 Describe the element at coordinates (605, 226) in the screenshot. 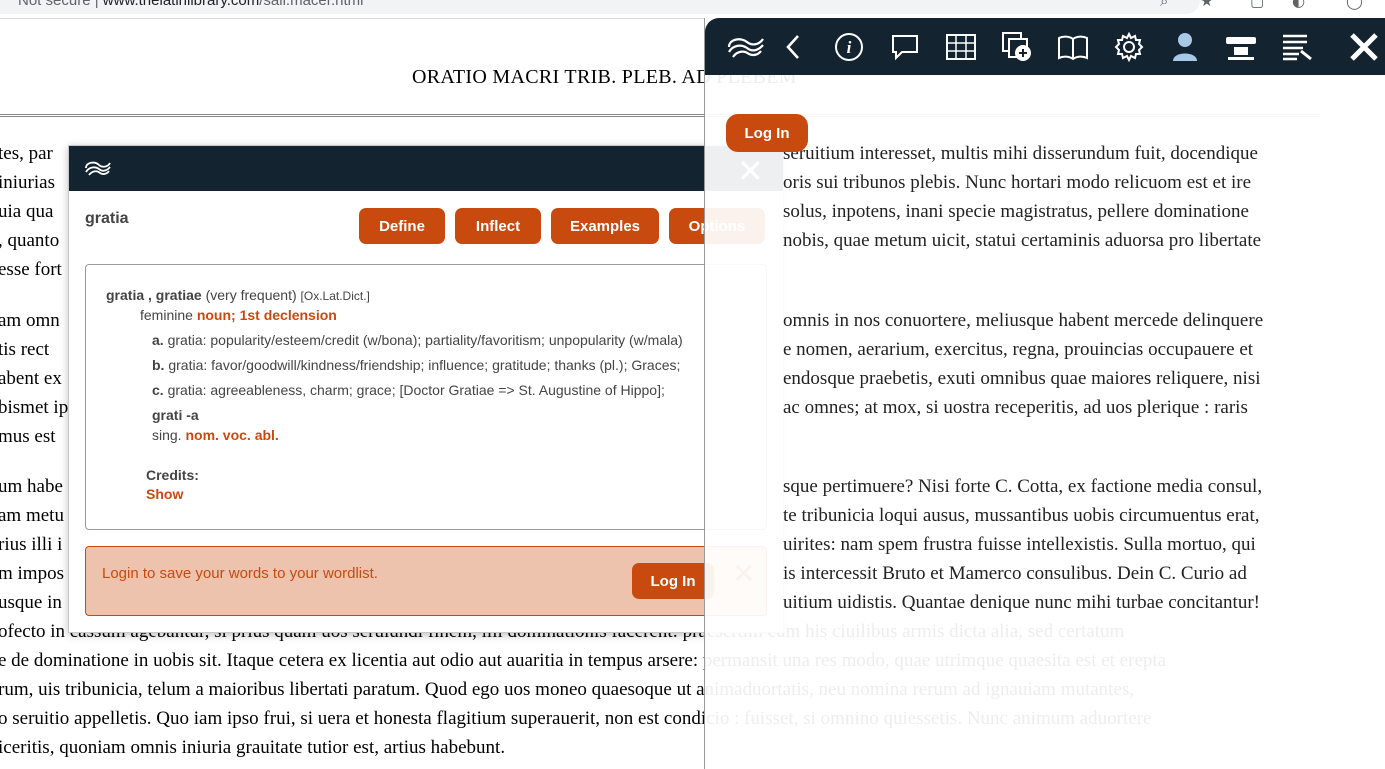

I see `examples-button: Examples` at that location.